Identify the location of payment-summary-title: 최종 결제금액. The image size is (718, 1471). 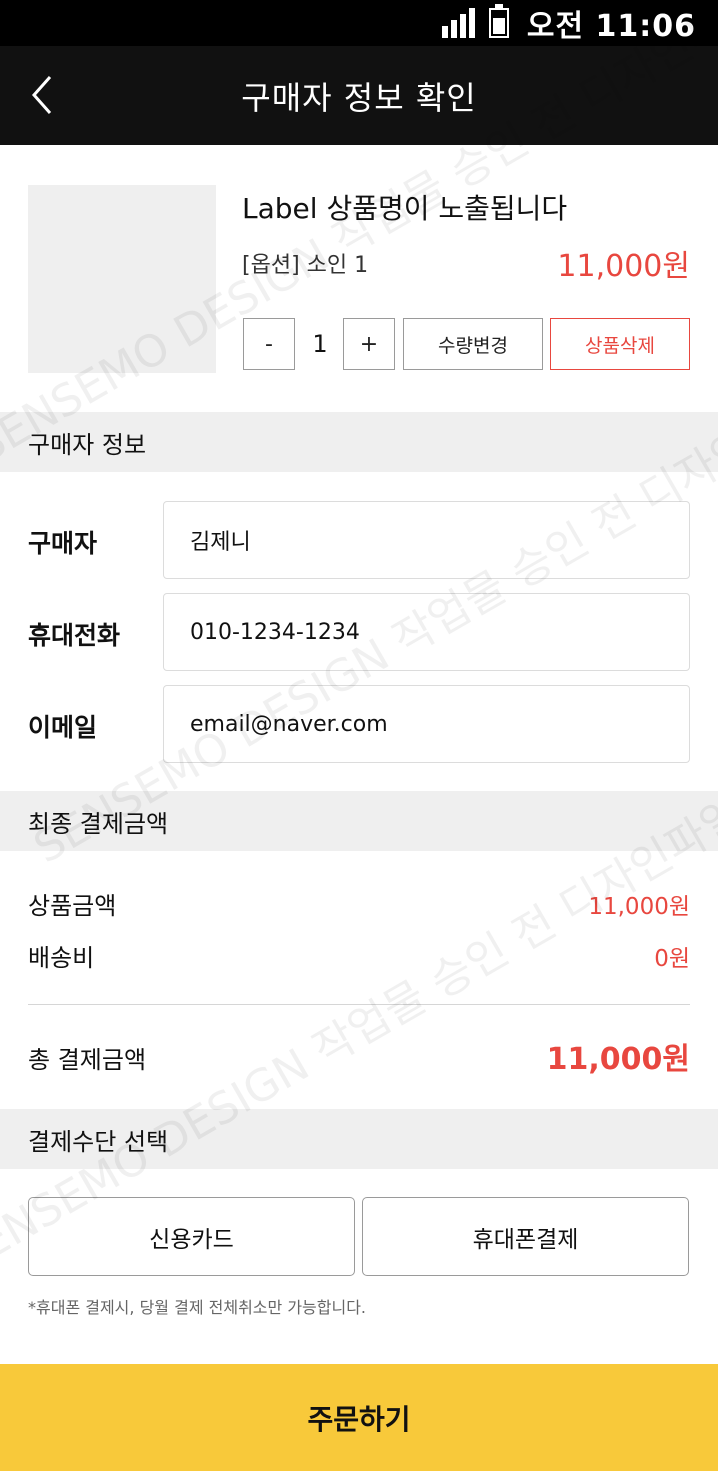
(359, 821).